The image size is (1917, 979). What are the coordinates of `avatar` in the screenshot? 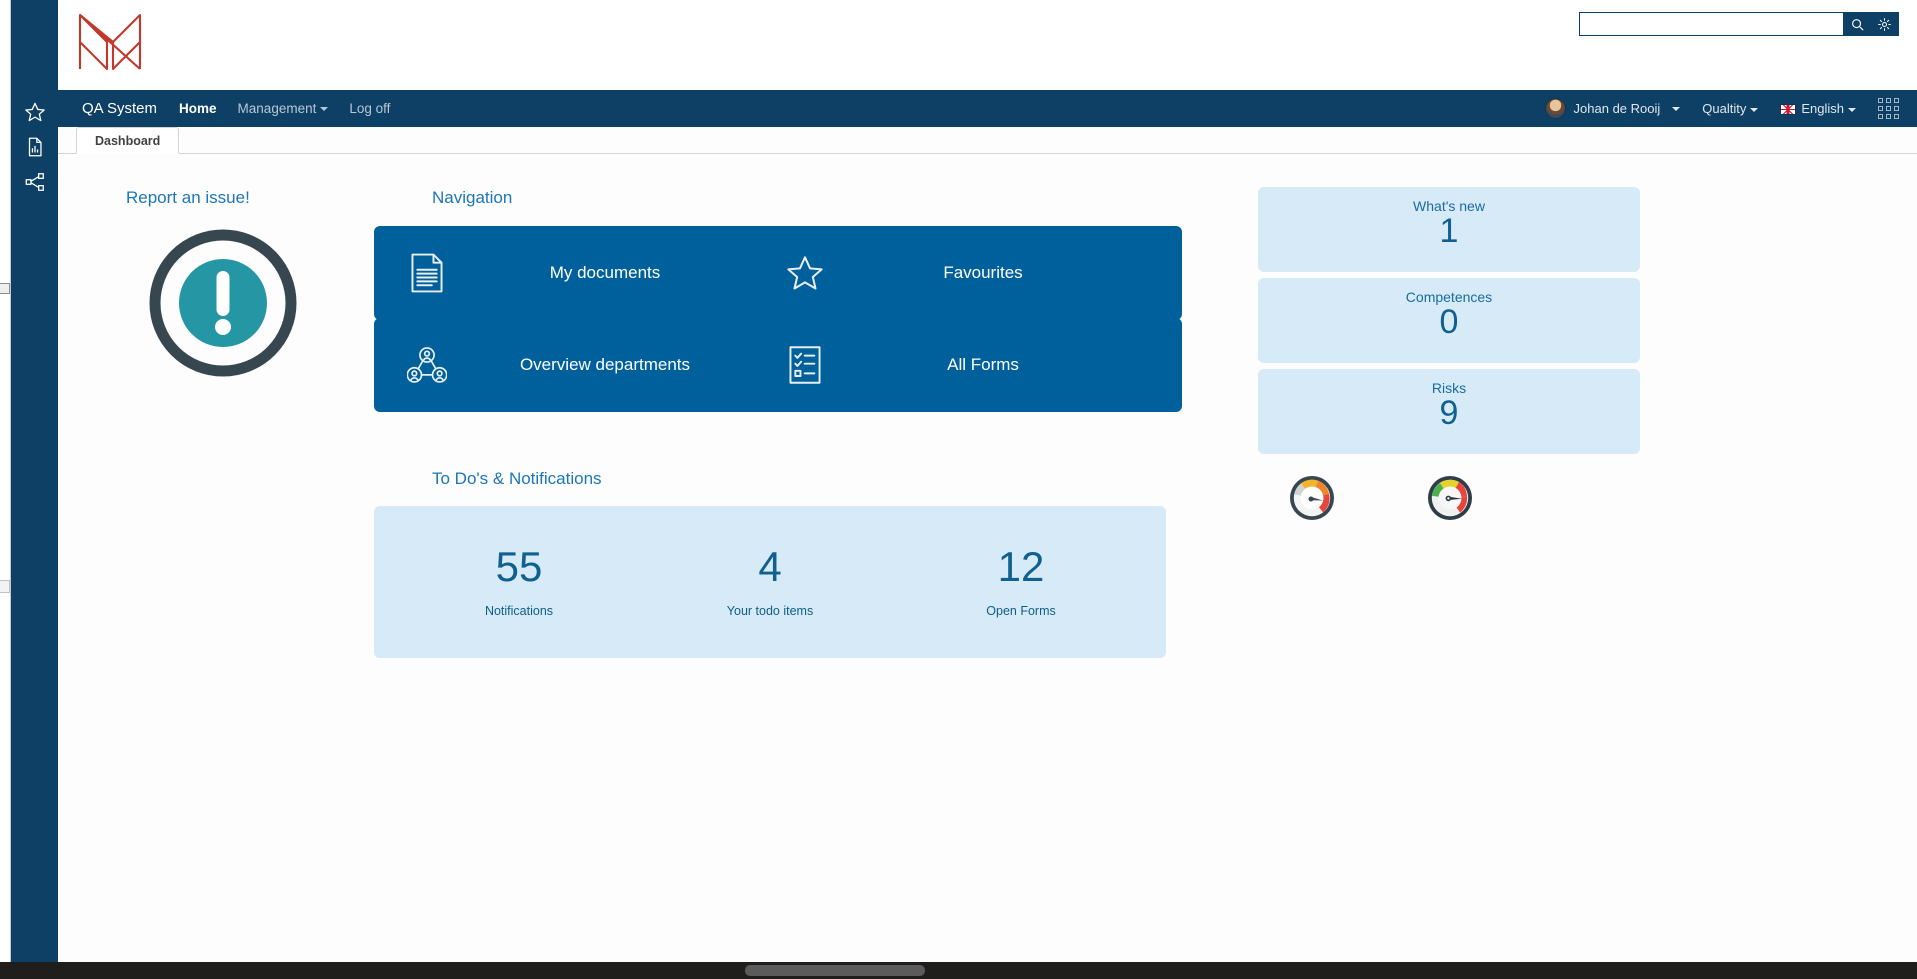 It's located at (1555, 108).